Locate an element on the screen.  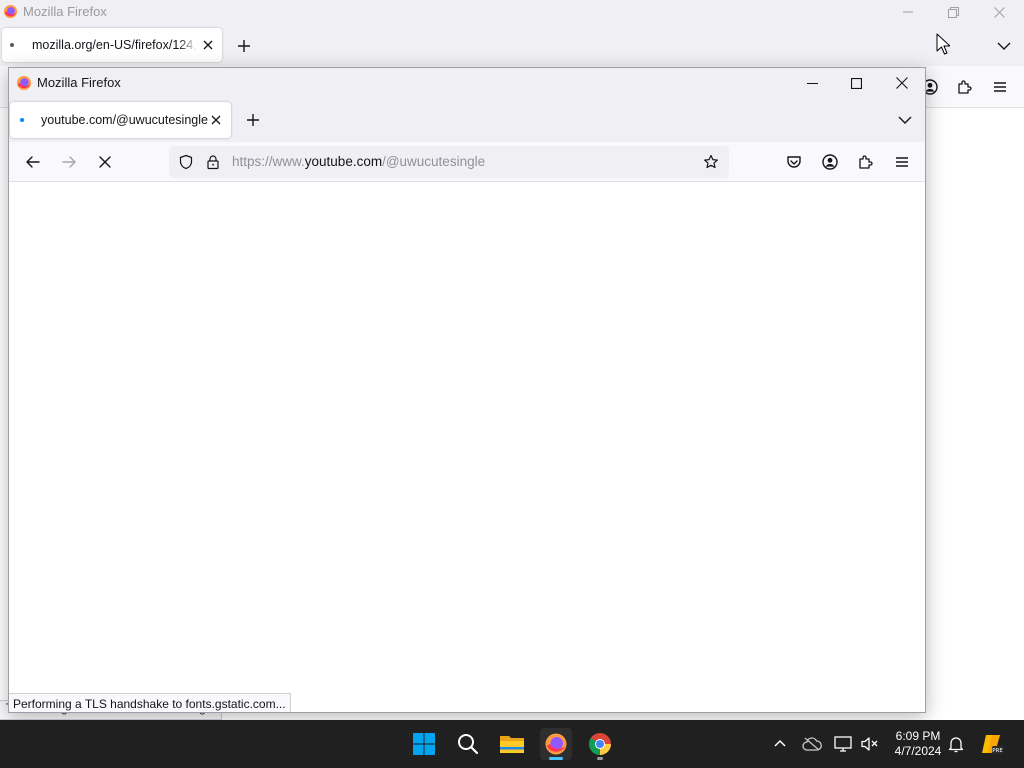
volume-tray-icon is located at coordinates (870, 744).